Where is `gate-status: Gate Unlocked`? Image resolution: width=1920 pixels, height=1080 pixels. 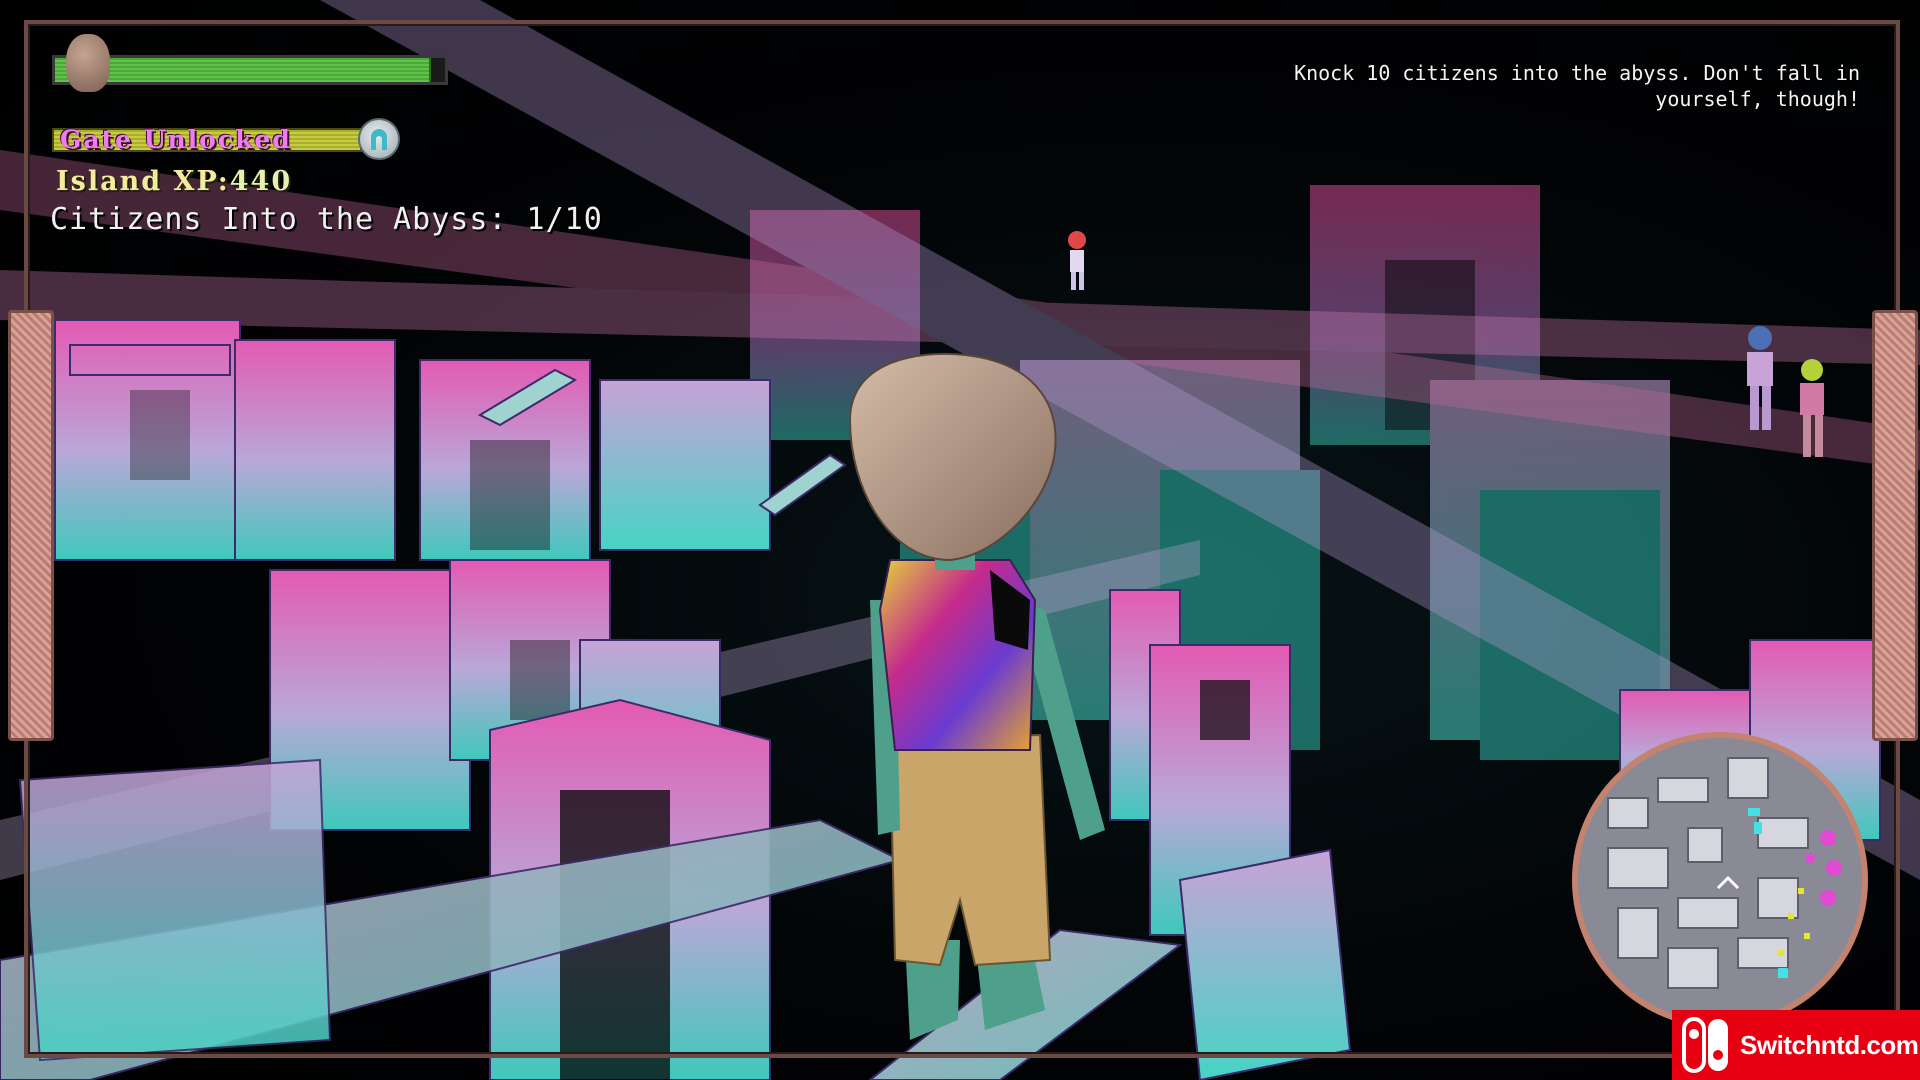 gate-status: Gate Unlocked is located at coordinates (227, 139).